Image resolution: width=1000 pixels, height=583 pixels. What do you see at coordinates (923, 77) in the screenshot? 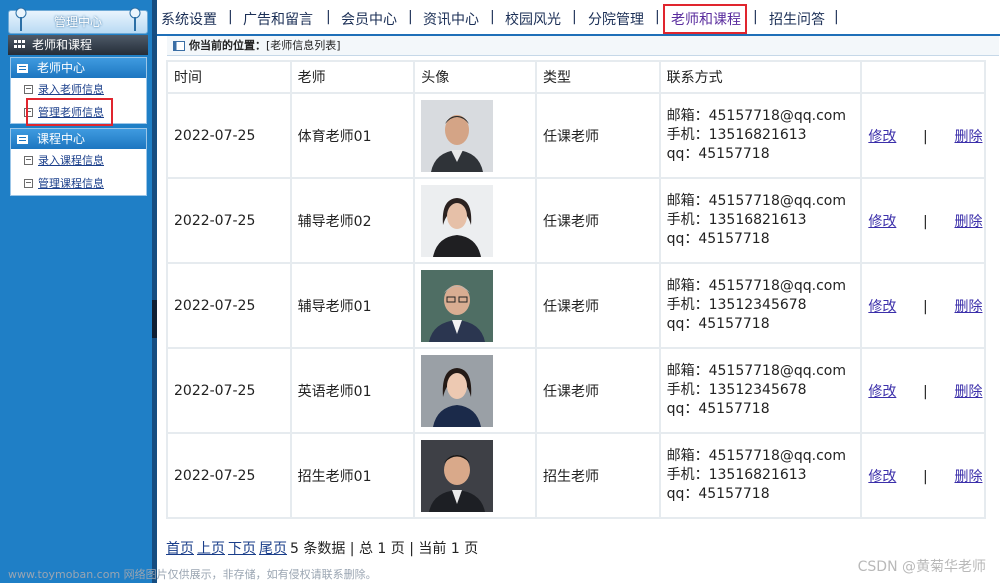
I see `col-header-actions` at bounding box center [923, 77].